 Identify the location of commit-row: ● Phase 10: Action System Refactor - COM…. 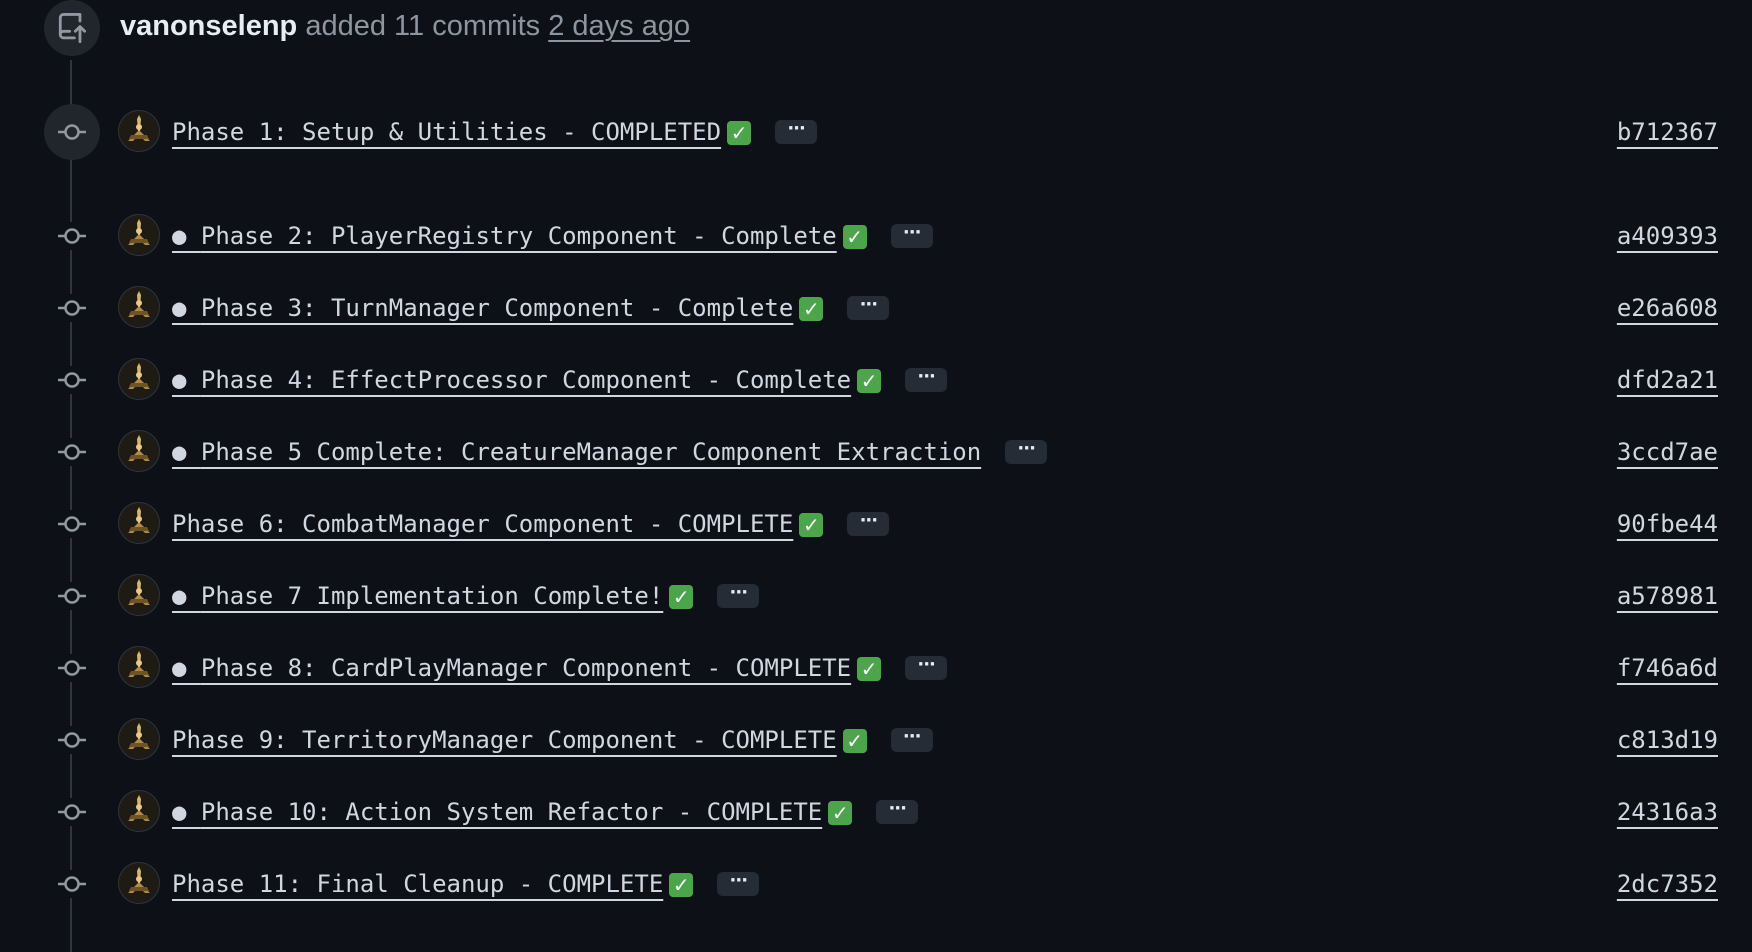
(876, 812).